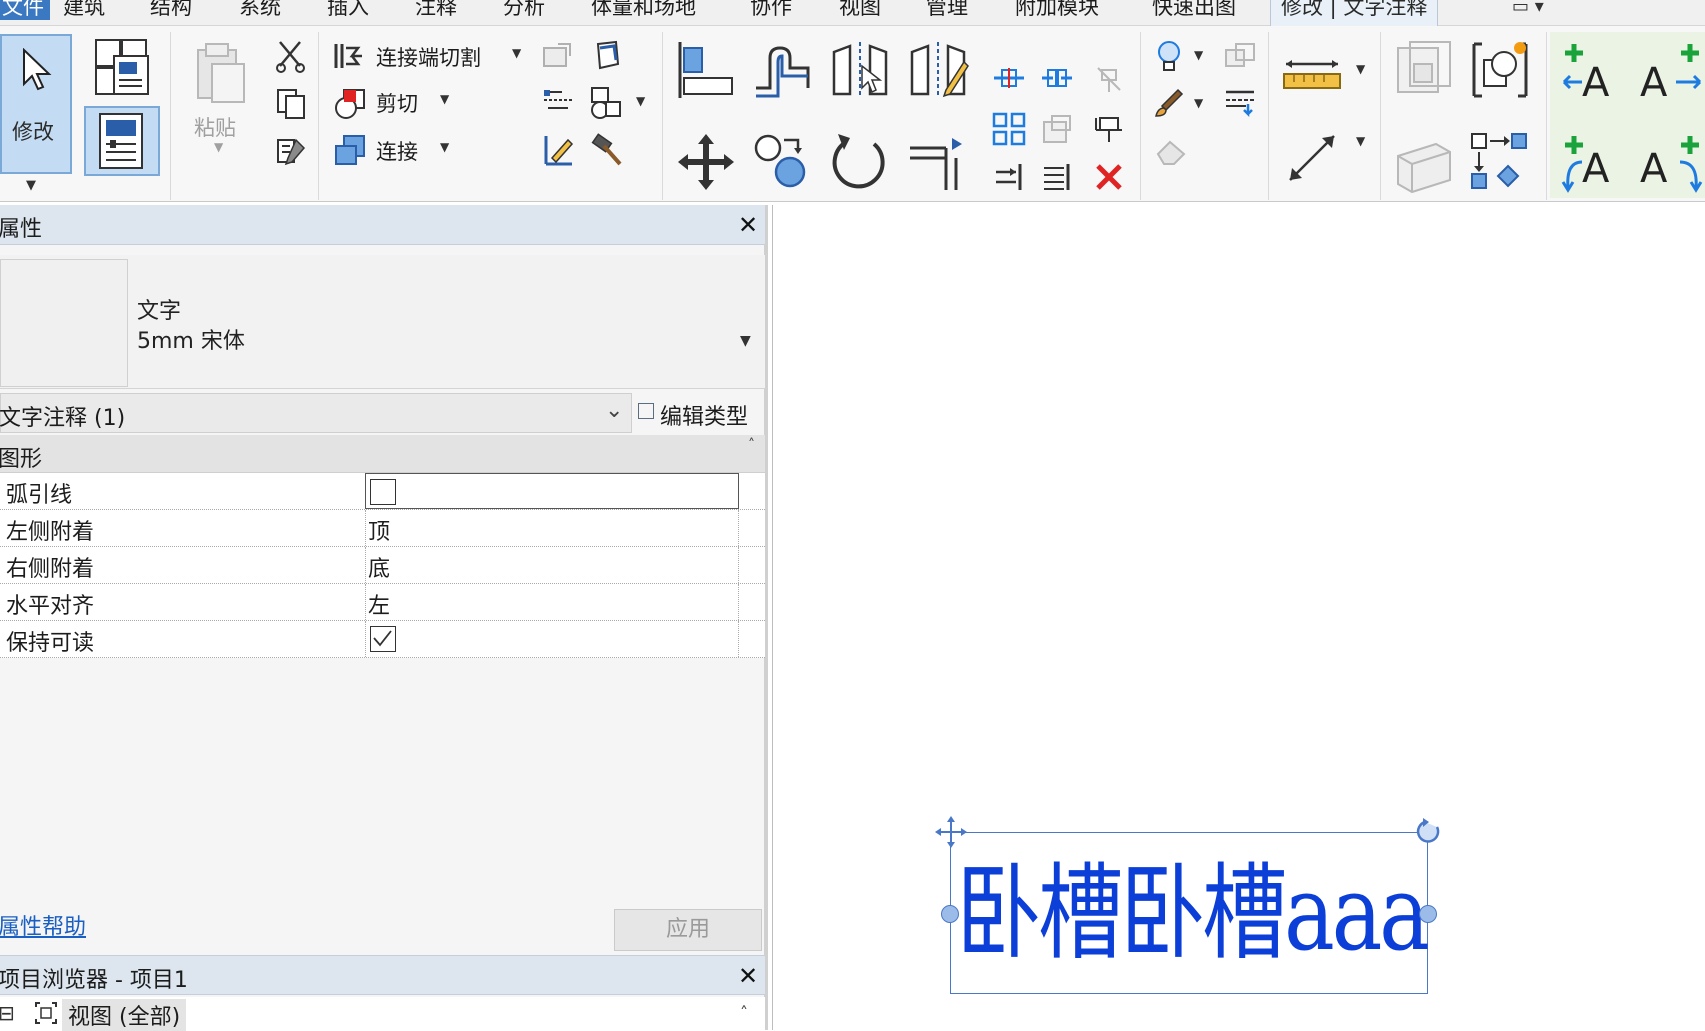 Image resolution: width=1705 pixels, height=1031 pixels. Describe the element at coordinates (751, 445) in the screenshot. I see `collapse-caret-icon: ˄` at that location.